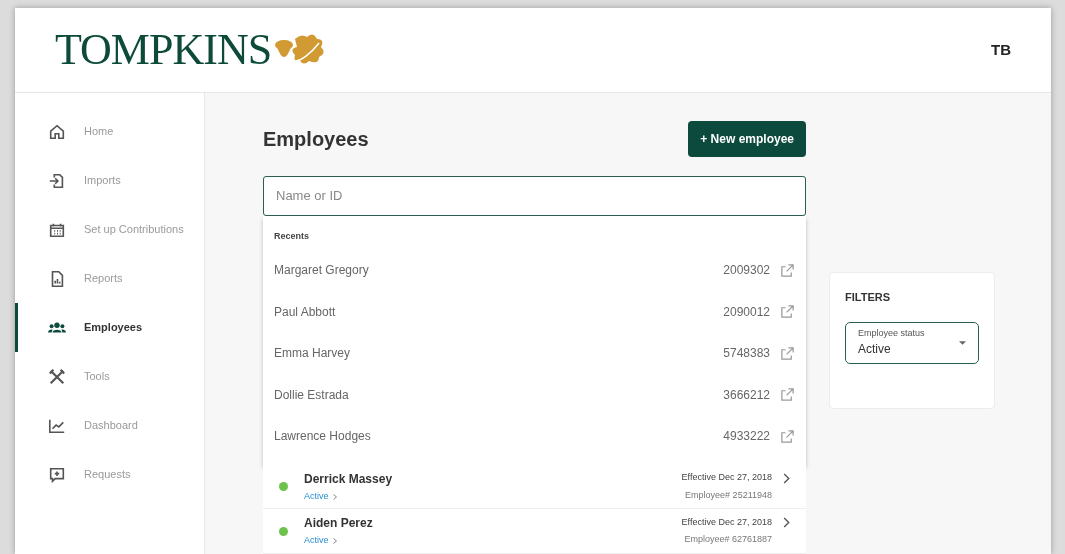 This screenshot has height=554, width=1065. Describe the element at coordinates (746, 354) in the screenshot. I see `employee-id: 5748383` at that location.